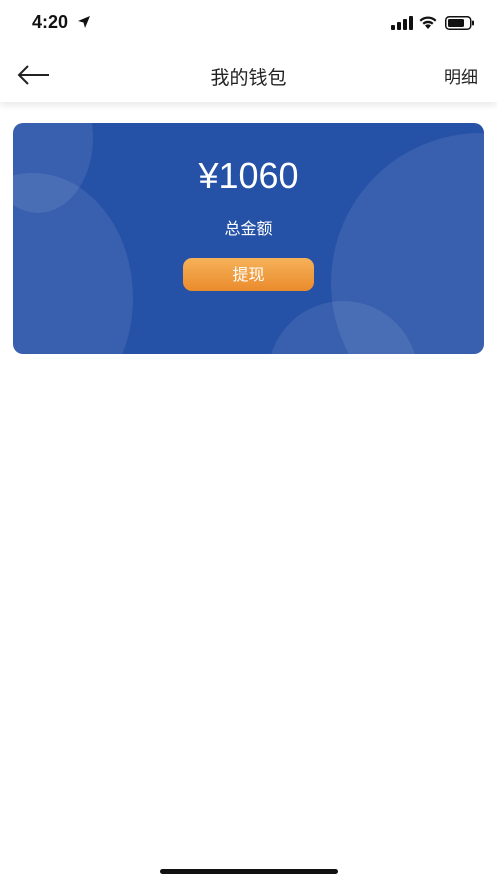 The image size is (497, 883). Describe the element at coordinates (84, 22) in the screenshot. I see `location-arrow-icon` at that location.